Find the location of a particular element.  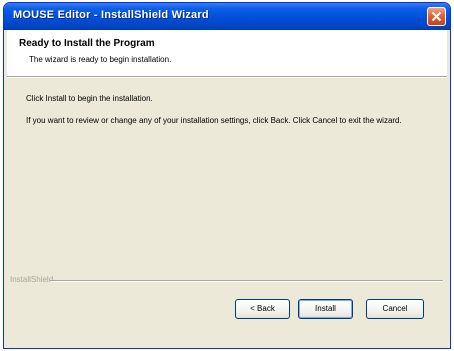

header-divider is located at coordinates (227, 77).